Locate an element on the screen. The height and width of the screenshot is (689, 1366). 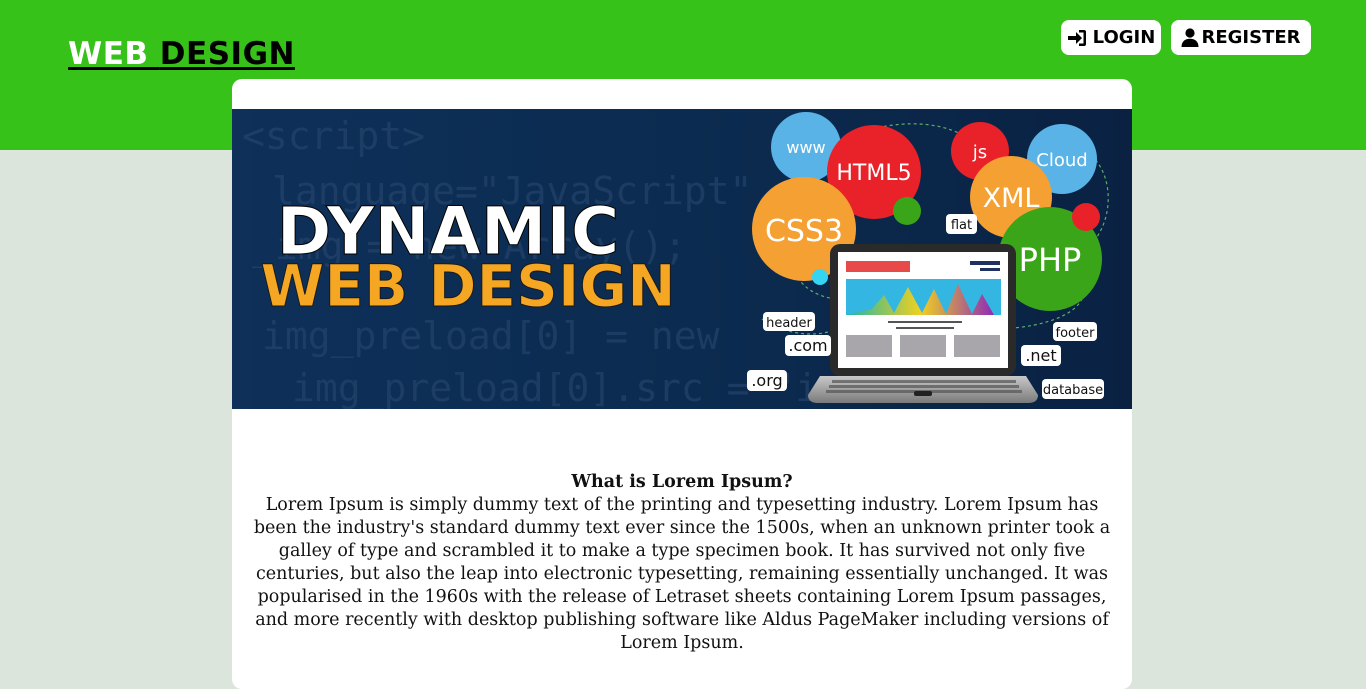
bubble-css3-label: CSS3 is located at coordinates (804, 231).